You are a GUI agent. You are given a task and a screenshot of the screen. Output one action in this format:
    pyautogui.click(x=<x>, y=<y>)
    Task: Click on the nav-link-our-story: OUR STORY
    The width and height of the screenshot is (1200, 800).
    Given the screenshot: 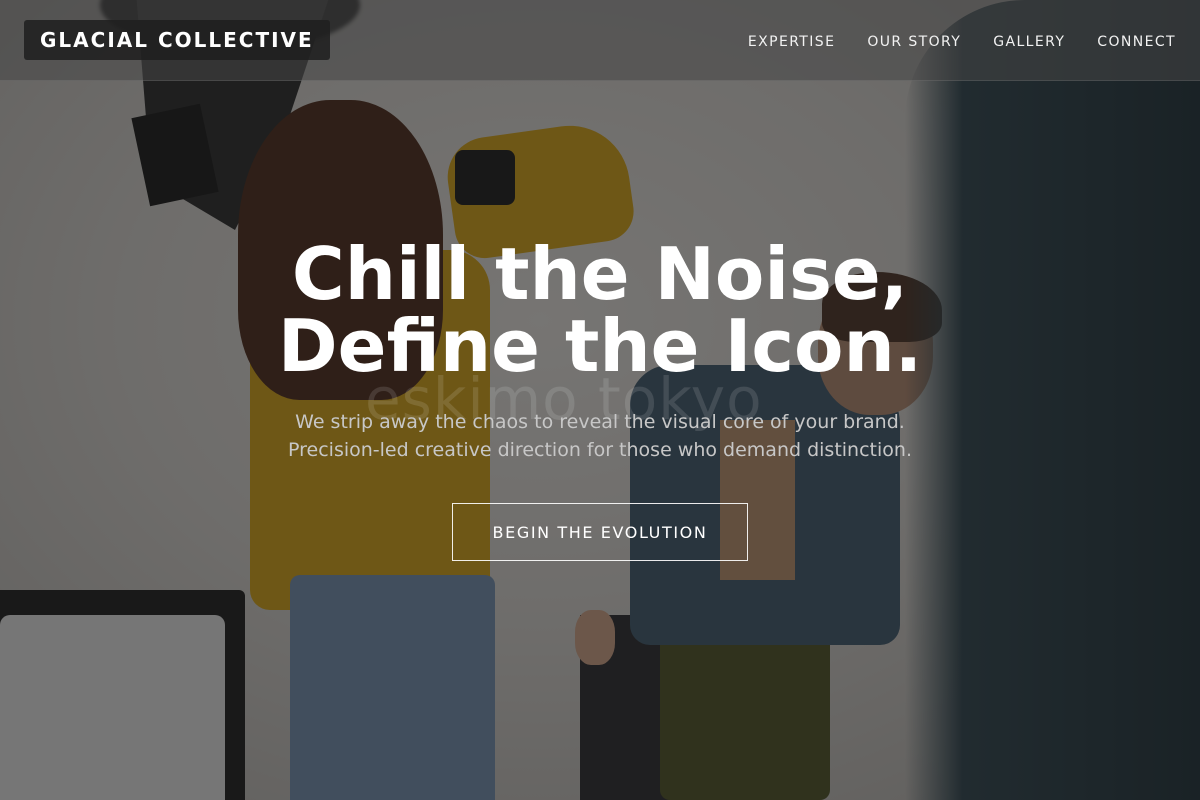 What is the action you would take?
    pyautogui.click(x=914, y=42)
    